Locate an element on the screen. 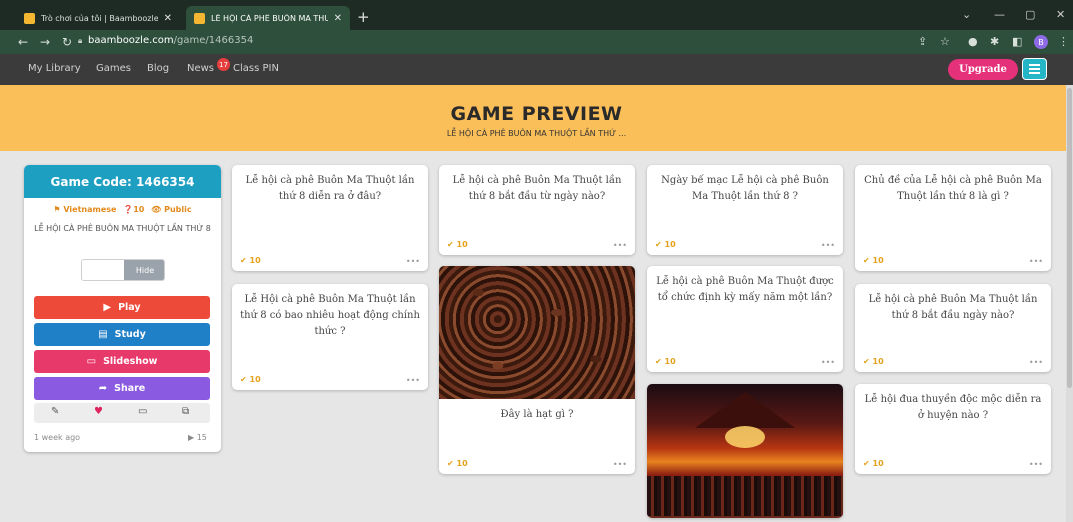 The image size is (1073, 522). festival-stage-image is located at coordinates (745, 451).